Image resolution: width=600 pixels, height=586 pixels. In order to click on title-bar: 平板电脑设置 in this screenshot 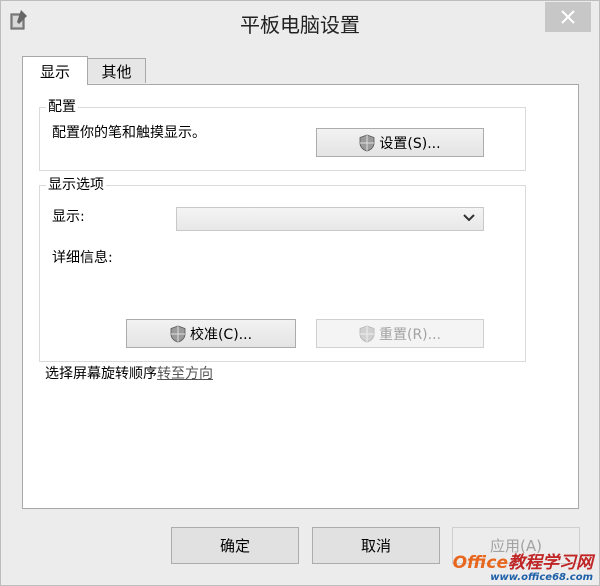, I will do `click(300, 21)`.